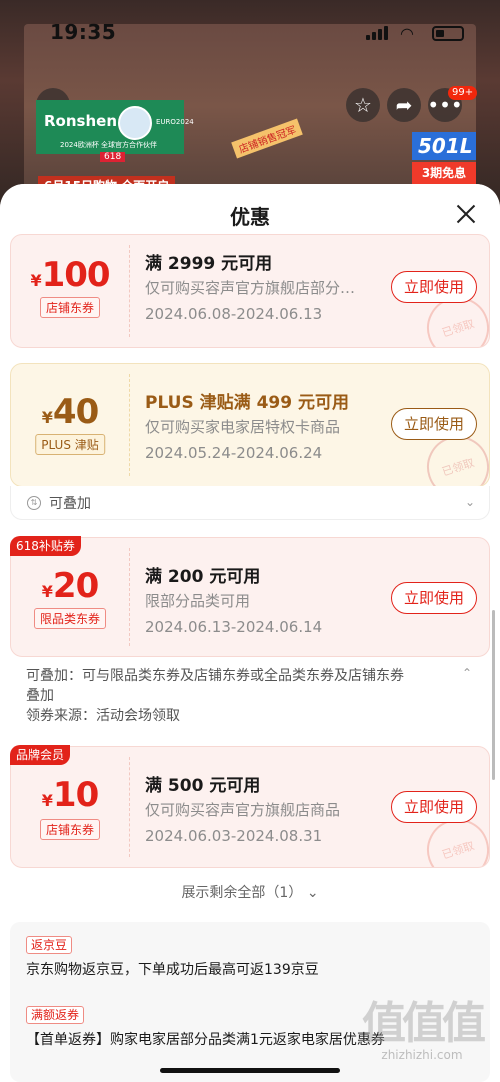 Image resolution: width=500 pixels, height=1082 pixels. Describe the element at coordinates (424, 1023) in the screenshot. I see `watermark-logo: 值值值` at that location.